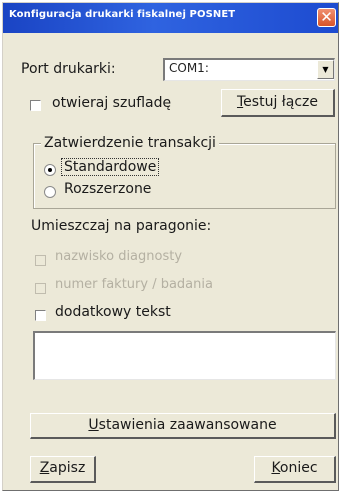 This screenshot has height=493, width=341. I want to click on close-button: ✕, so click(326, 17).